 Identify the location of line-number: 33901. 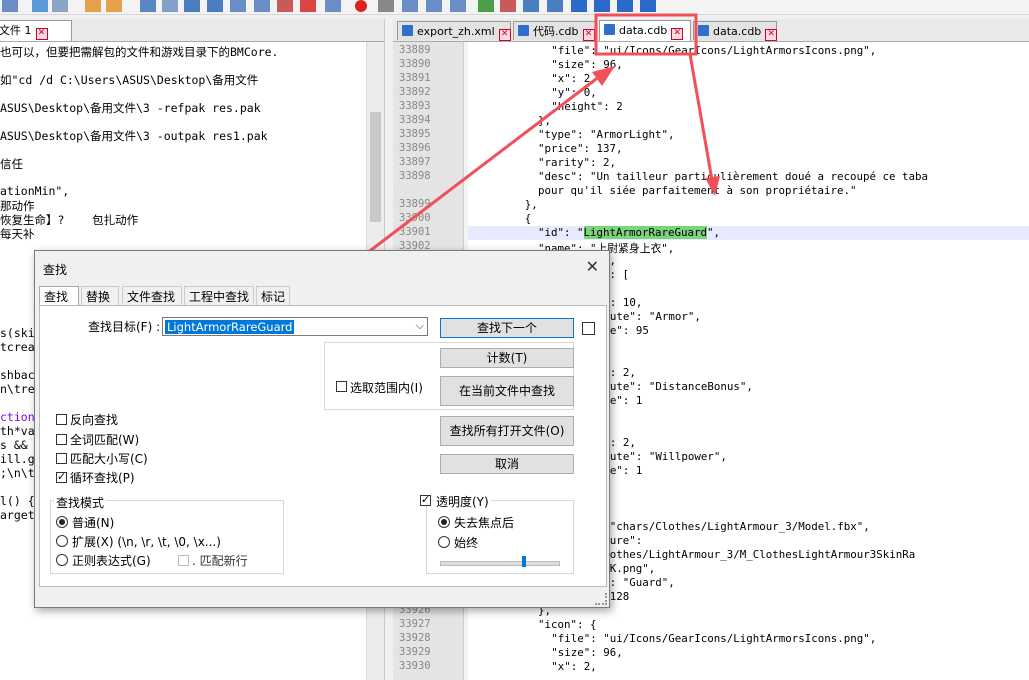
(415, 232).